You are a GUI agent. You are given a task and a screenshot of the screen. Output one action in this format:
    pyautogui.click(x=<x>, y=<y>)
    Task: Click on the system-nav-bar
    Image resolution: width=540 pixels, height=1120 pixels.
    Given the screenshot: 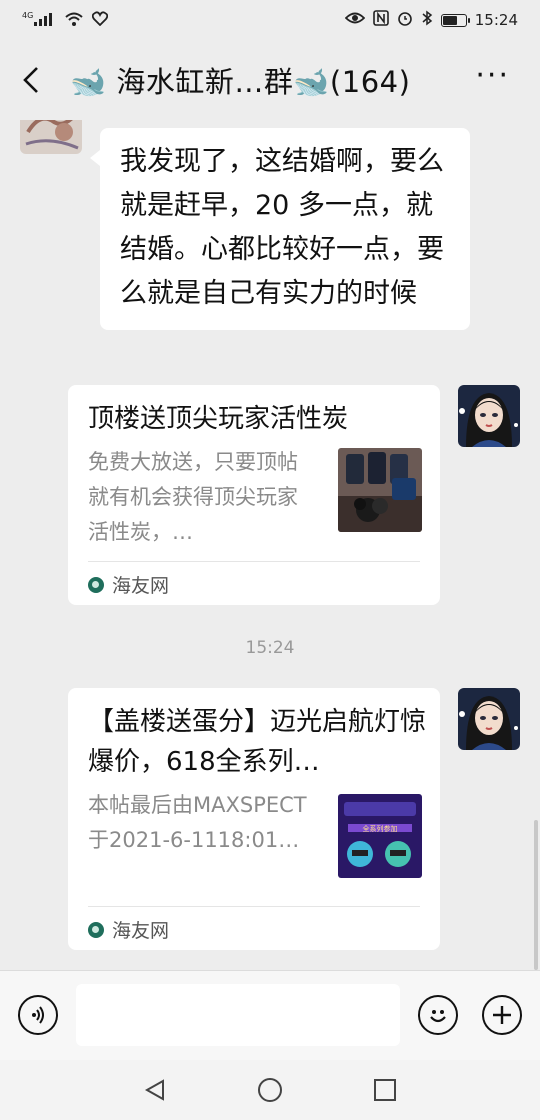 What is the action you would take?
    pyautogui.click(x=270, y=1090)
    